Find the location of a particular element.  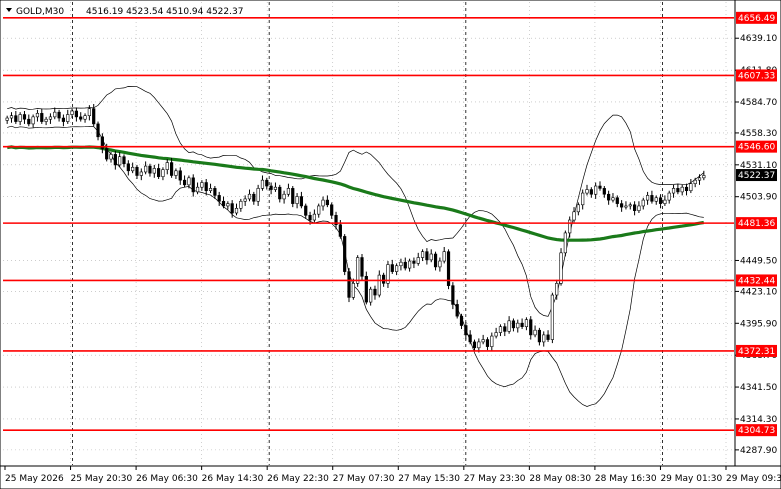

y-tick-label: 4287.90 is located at coordinates (758, 451).